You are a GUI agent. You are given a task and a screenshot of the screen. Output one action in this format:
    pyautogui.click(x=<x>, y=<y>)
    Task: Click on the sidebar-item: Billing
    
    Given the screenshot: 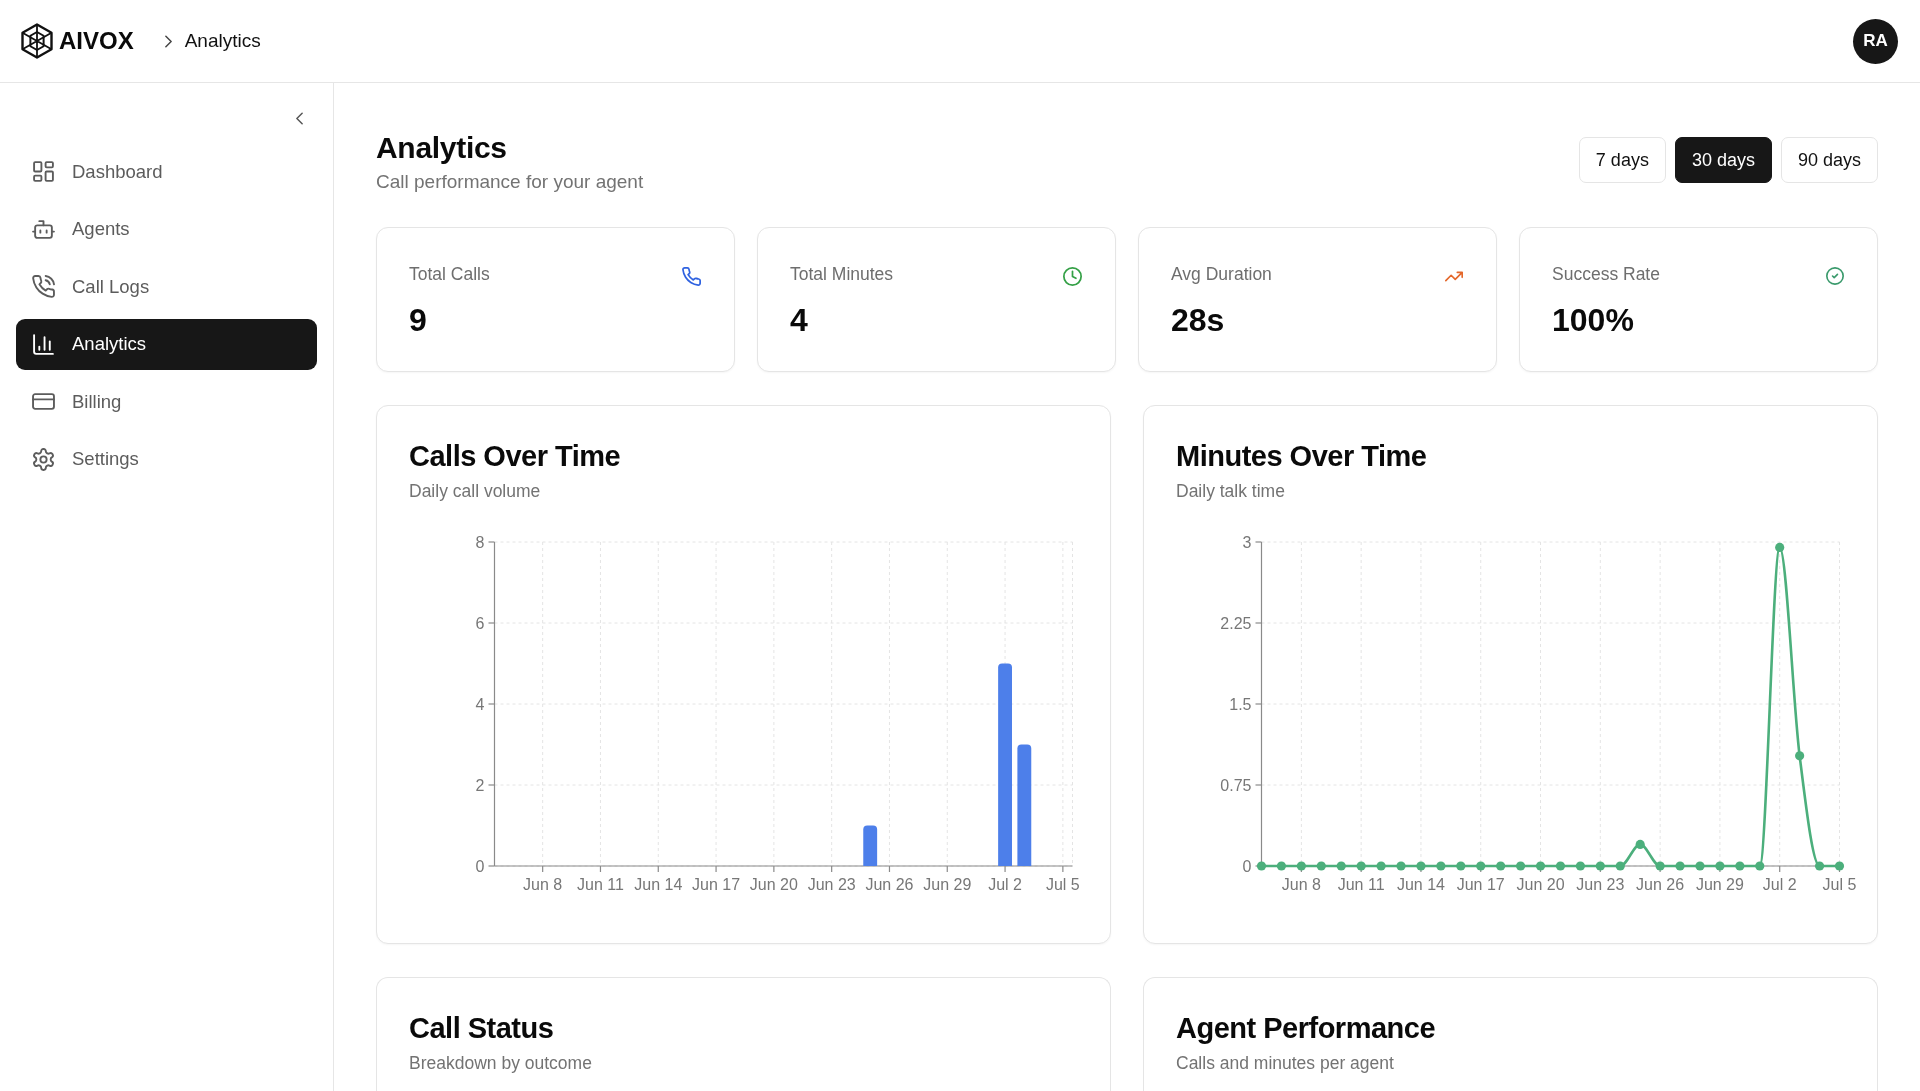 What is the action you would take?
    pyautogui.click(x=166, y=401)
    